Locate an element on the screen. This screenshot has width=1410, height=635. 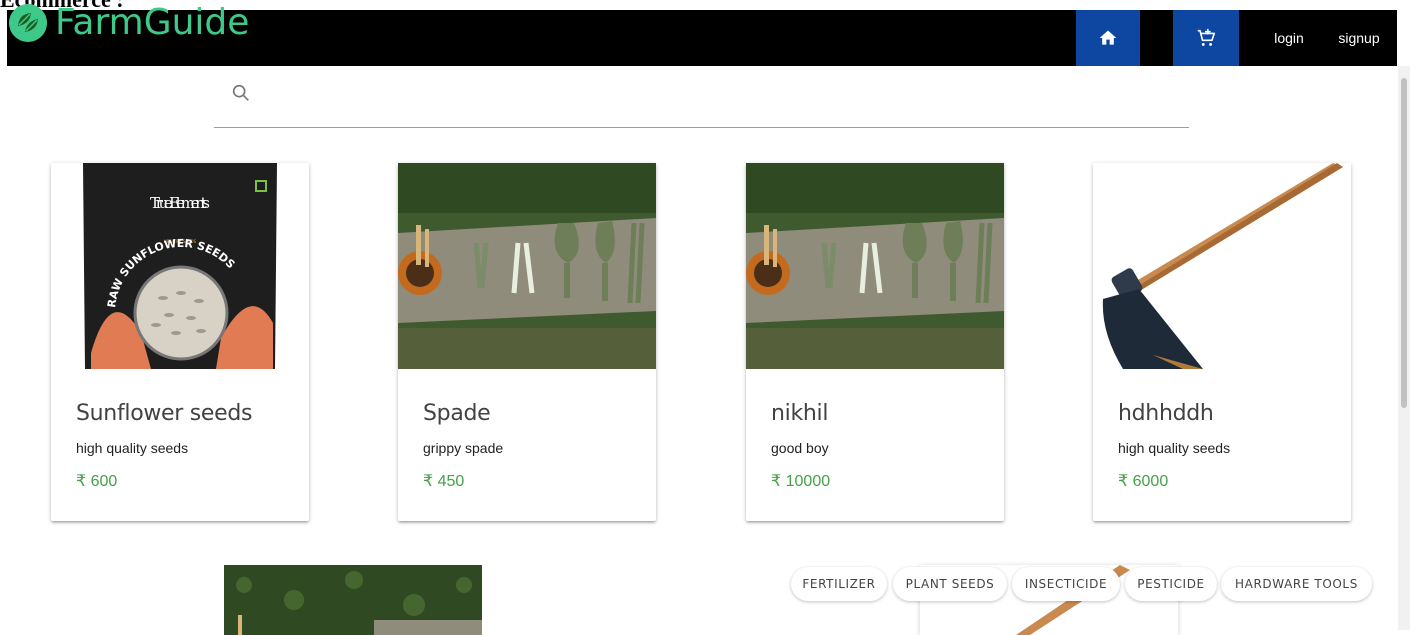
scrollbar-thumb is located at coordinates (1404, 243).